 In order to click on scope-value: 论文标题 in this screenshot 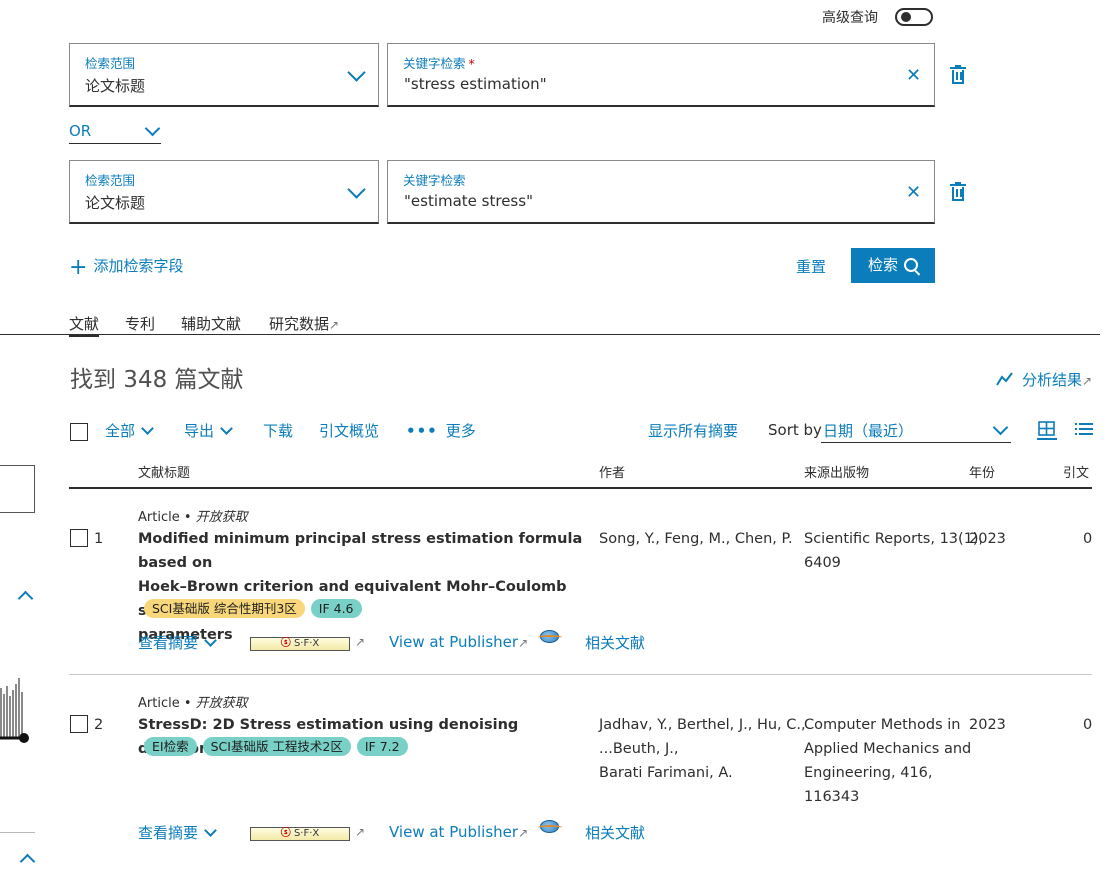, I will do `click(115, 86)`.